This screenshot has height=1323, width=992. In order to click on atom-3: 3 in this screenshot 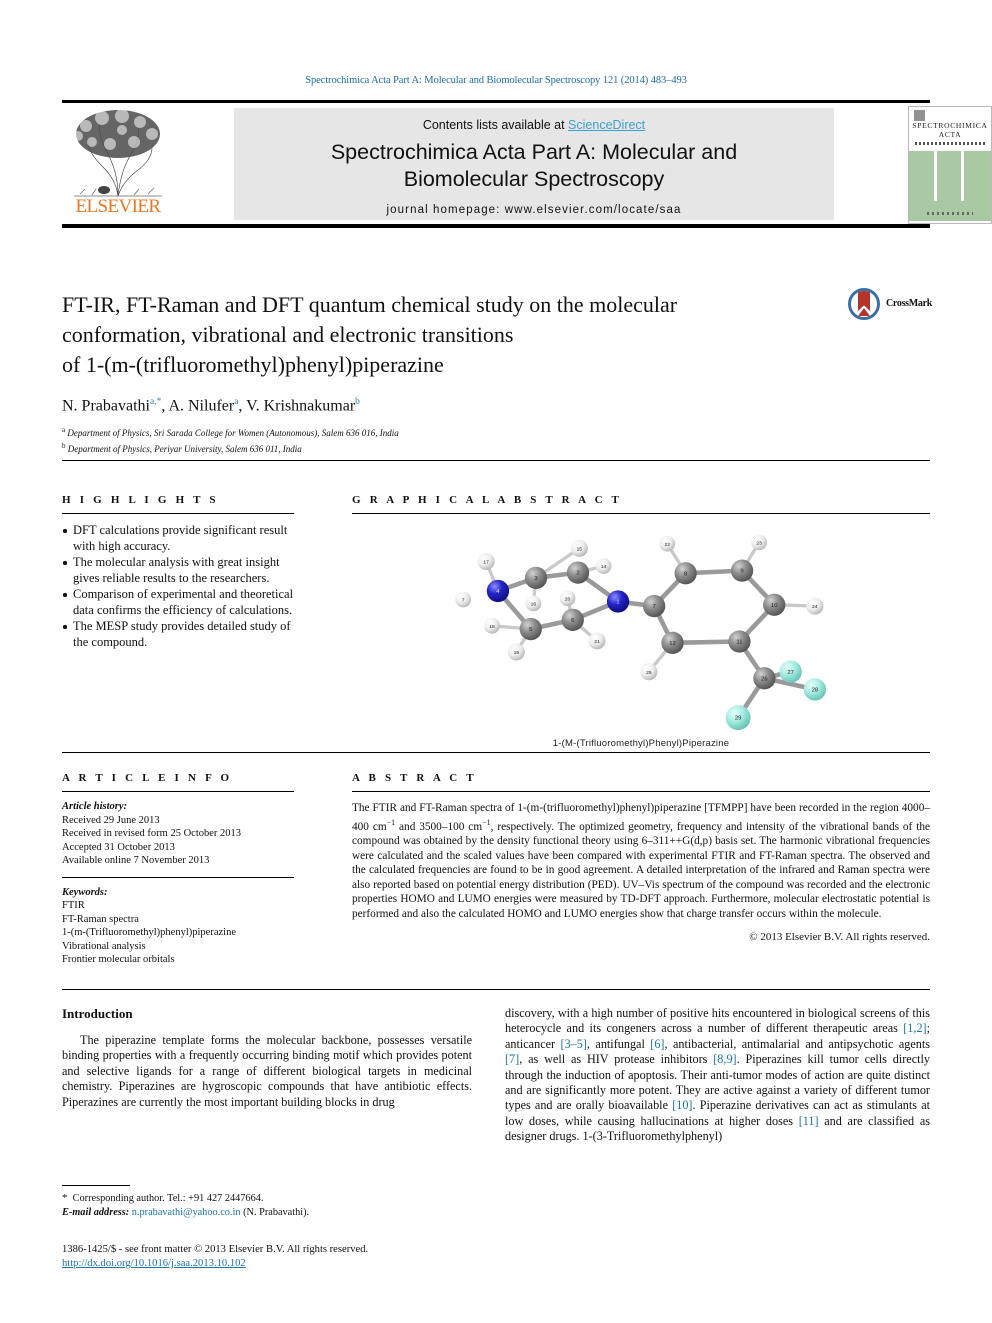, I will do `click(536, 577)`.